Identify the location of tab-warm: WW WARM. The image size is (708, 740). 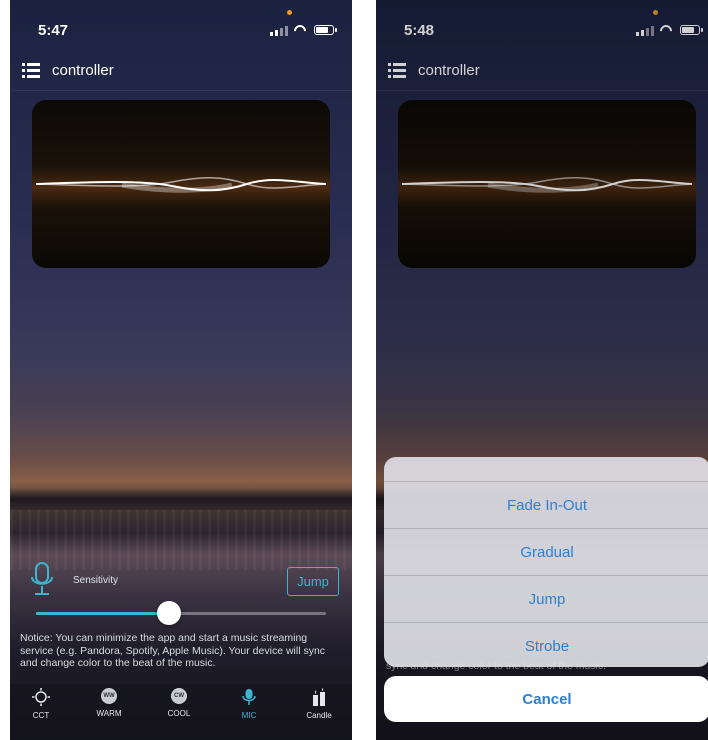
(109, 703).